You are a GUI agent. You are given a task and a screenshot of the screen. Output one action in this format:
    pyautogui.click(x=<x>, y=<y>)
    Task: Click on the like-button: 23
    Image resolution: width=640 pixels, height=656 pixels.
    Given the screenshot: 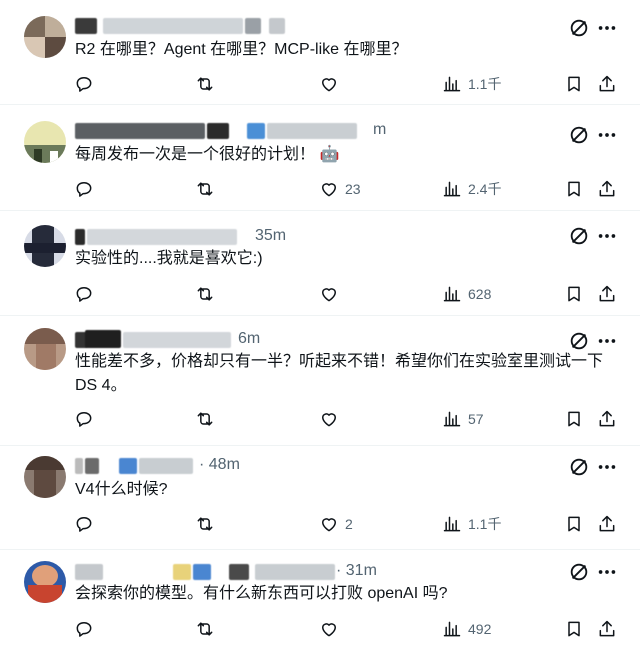 What is the action you would take?
    pyautogui.click(x=340, y=189)
    